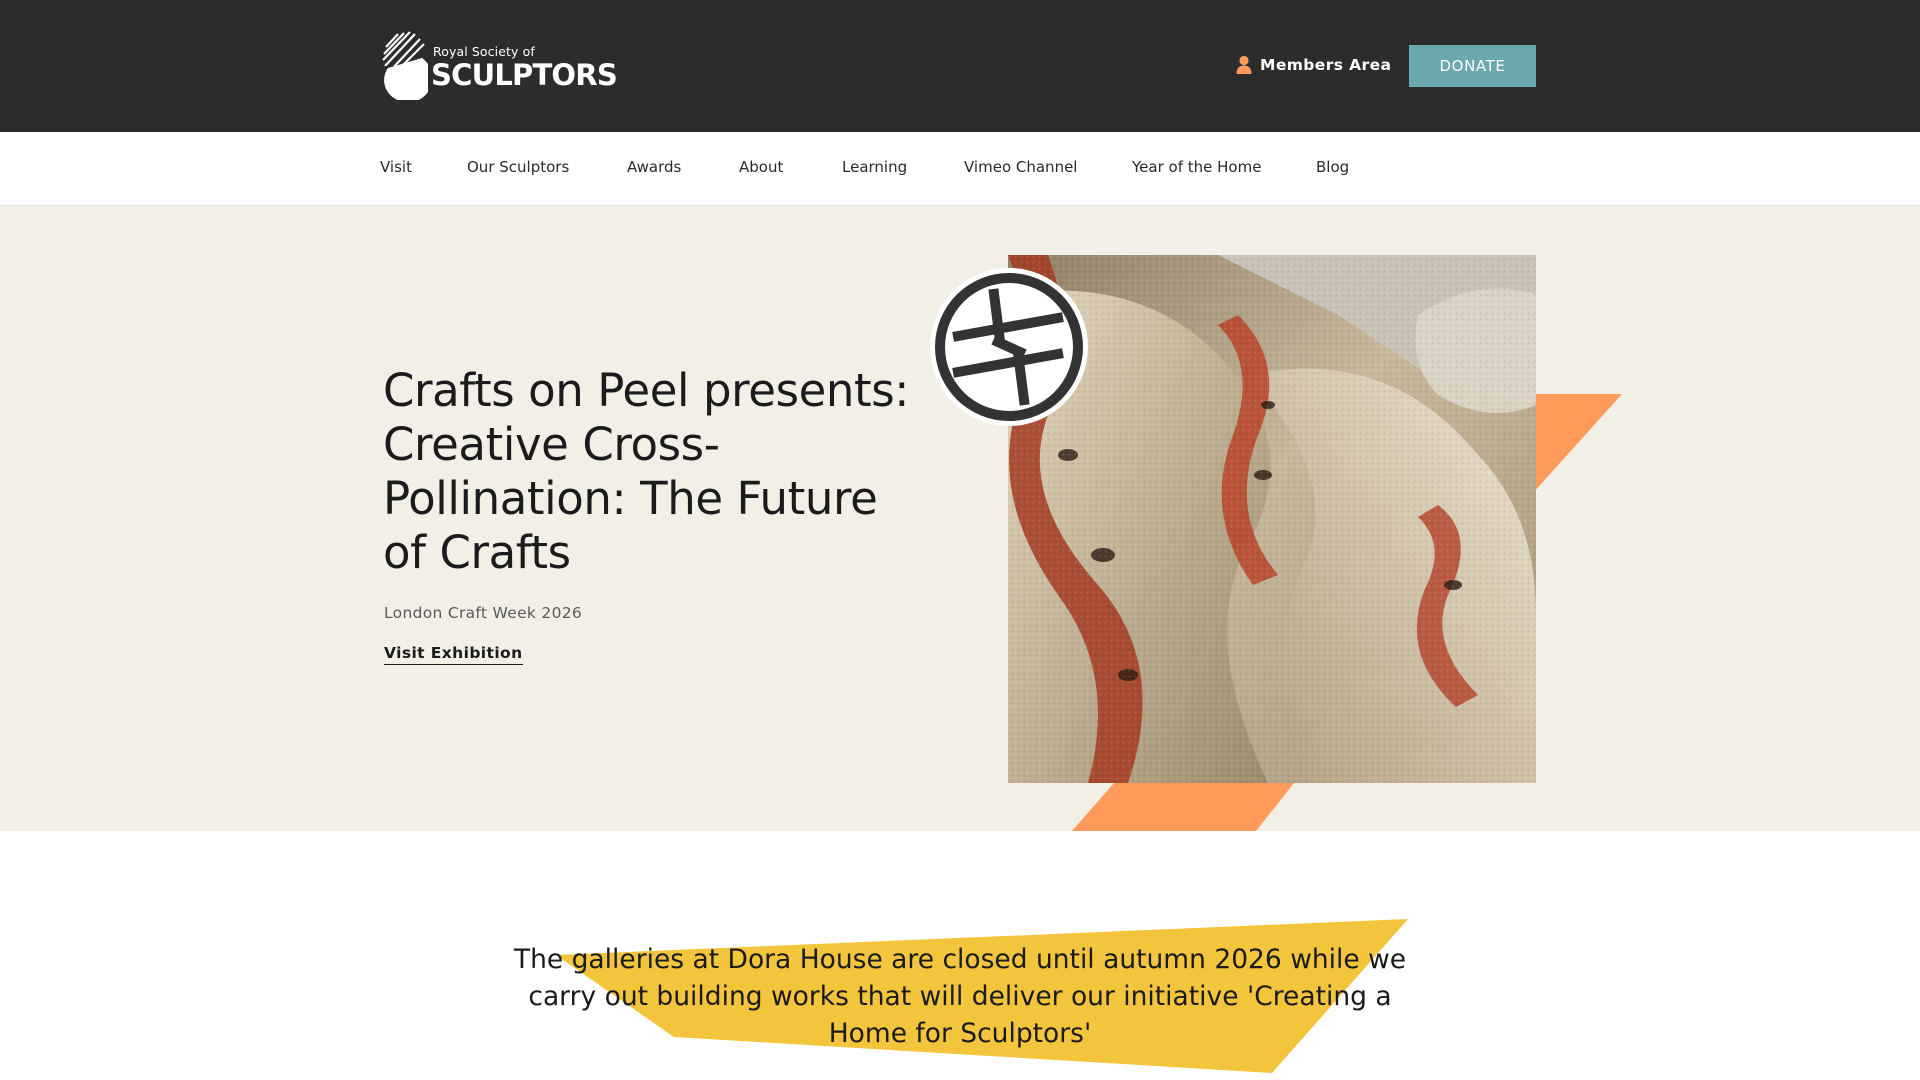 This screenshot has width=1920, height=1080. I want to click on nav-item-learning: Learning, so click(874, 167).